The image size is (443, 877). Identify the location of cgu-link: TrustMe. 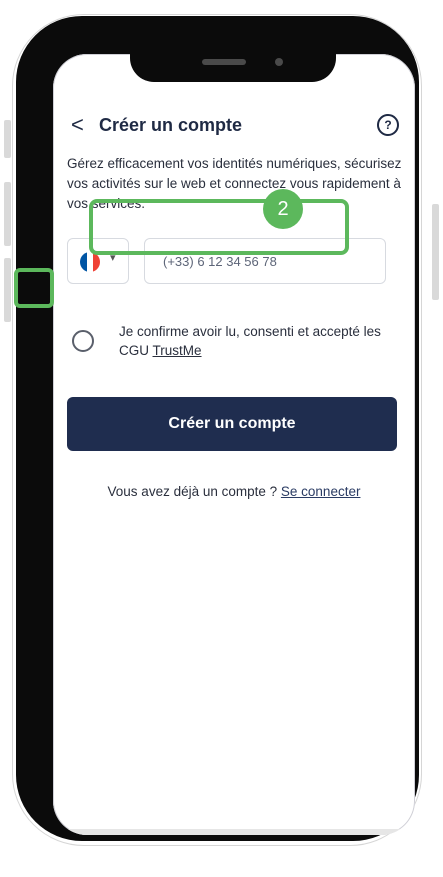
(177, 350).